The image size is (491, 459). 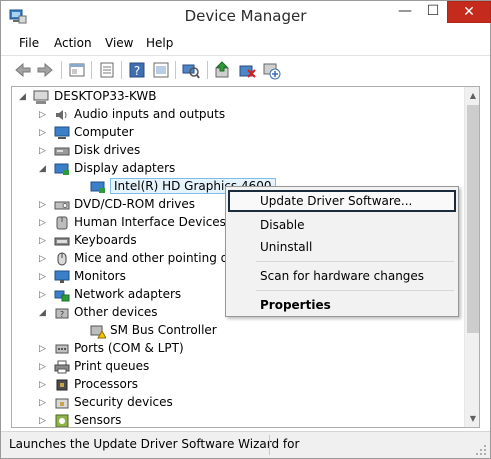 What do you see at coordinates (191, 70) in the screenshot?
I see `scan-hardware-icon` at bounding box center [191, 70].